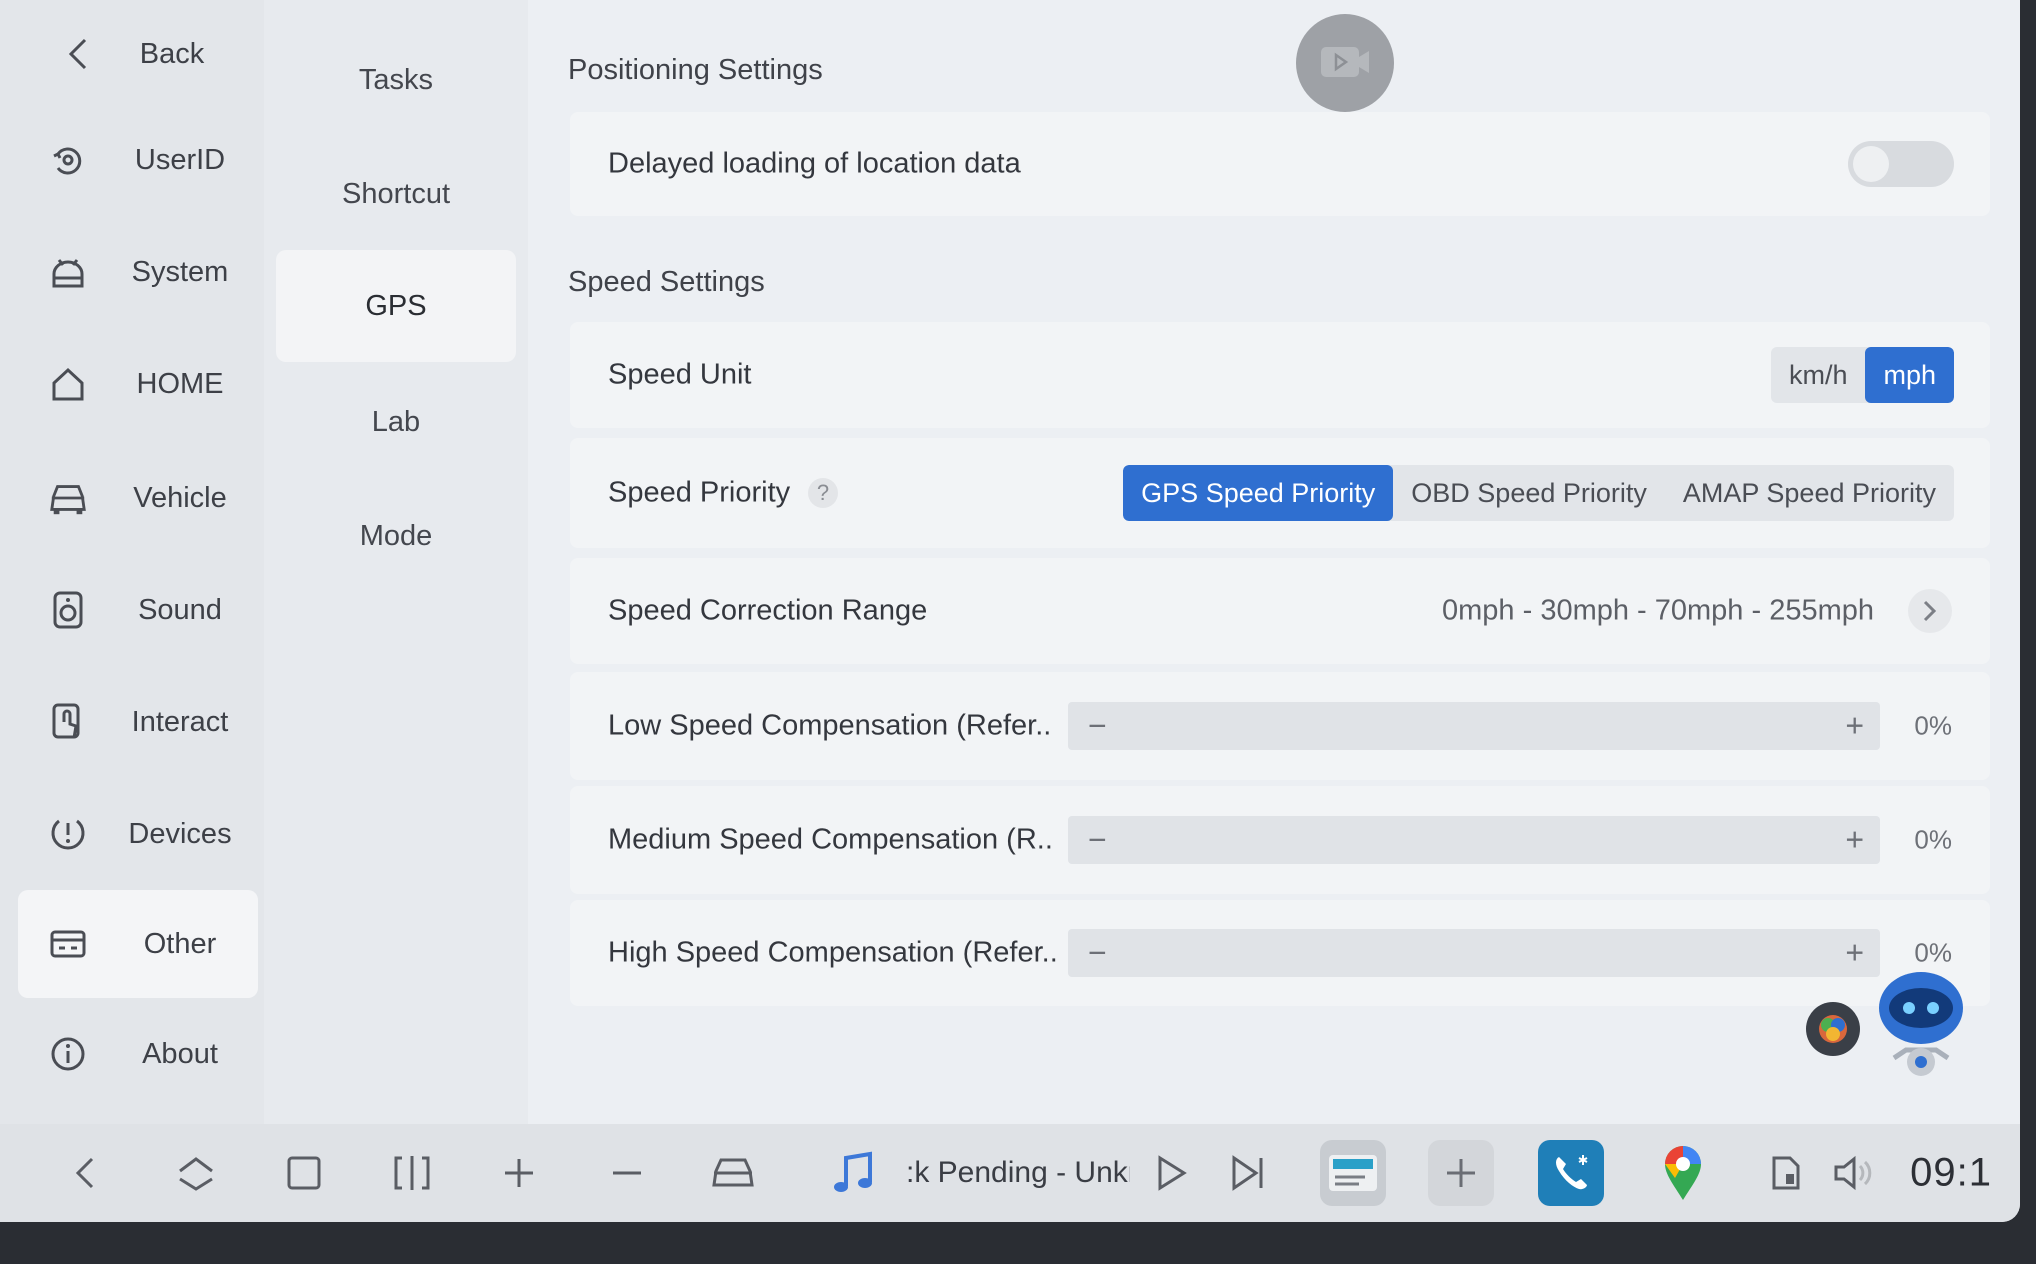  What do you see at coordinates (1353, 1173) in the screenshot?
I see `media-app-icon` at bounding box center [1353, 1173].